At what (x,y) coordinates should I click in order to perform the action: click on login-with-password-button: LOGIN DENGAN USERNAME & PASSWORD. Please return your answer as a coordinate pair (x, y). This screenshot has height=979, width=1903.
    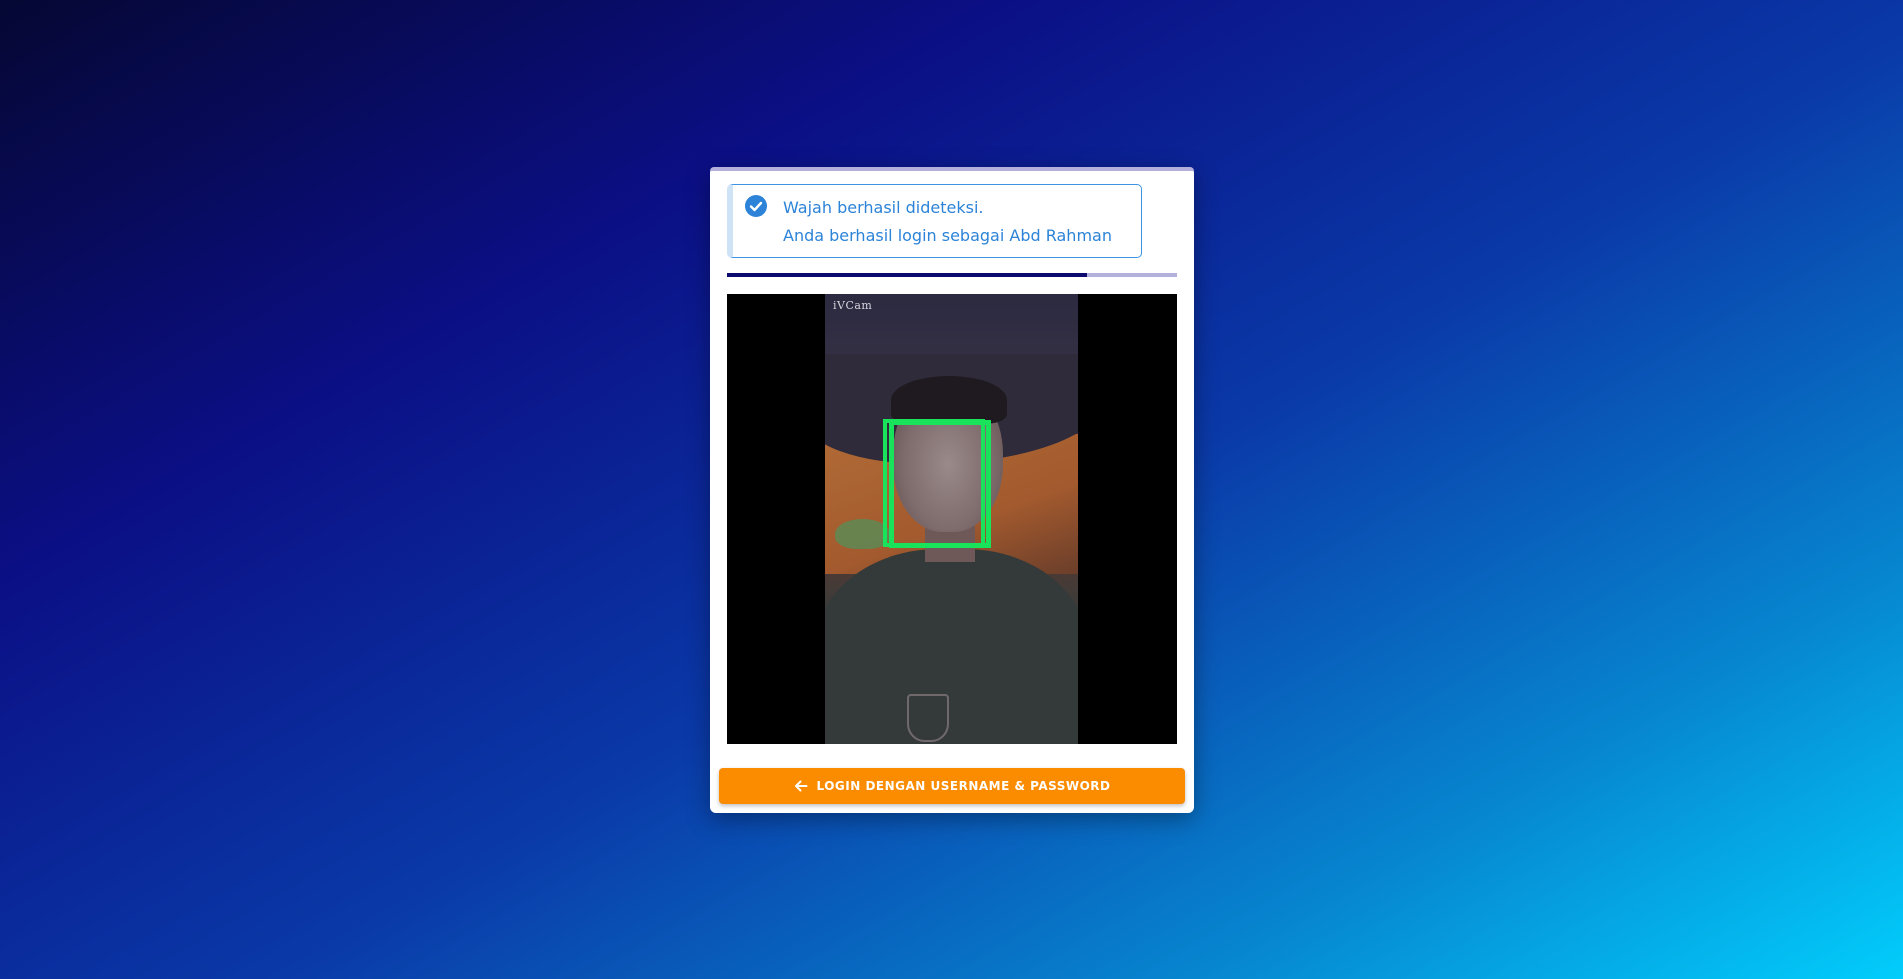
    Looking at the image, I should click on (952, 786).